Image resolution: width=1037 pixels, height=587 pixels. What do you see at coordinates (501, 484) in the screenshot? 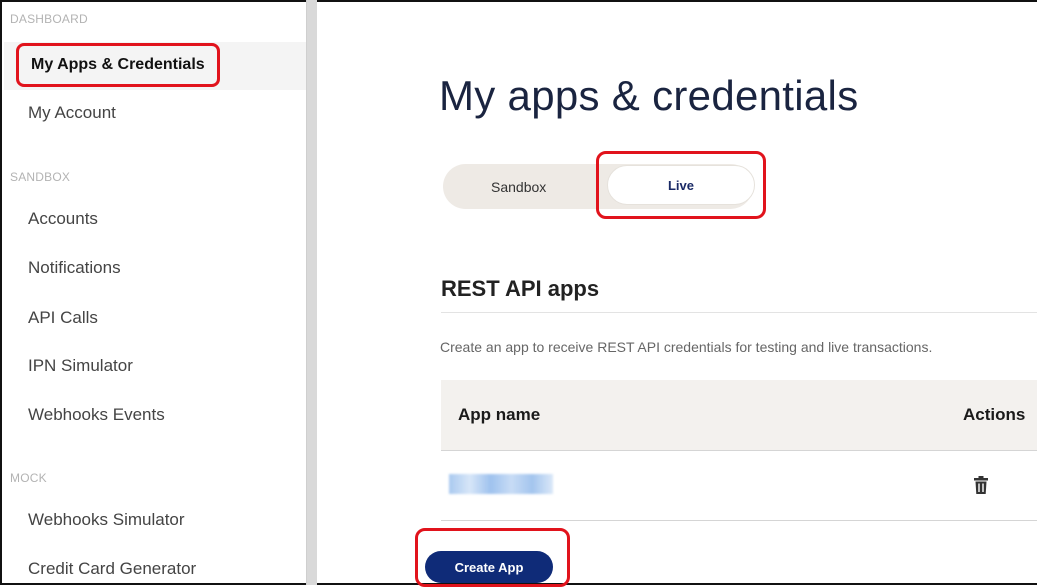
I see `redacted-app-name` at bounding box center [501, 484].